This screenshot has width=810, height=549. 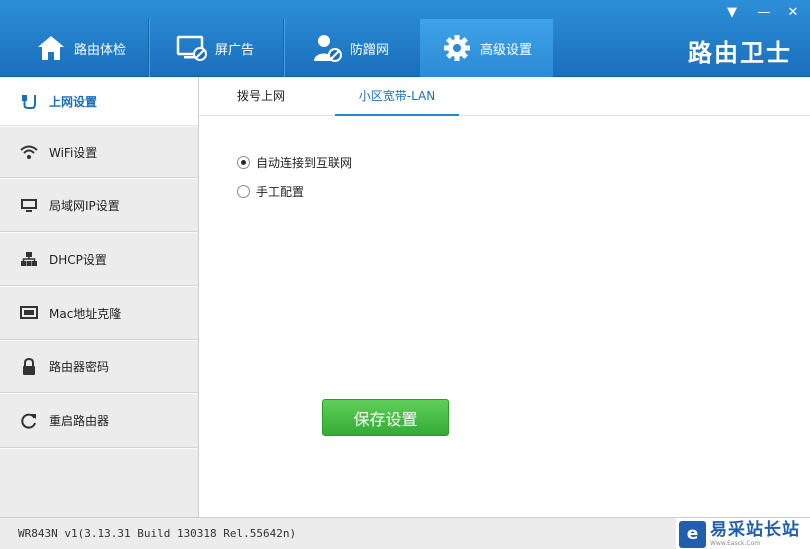 I want to click on sidebar-item-label: 路由器密码, so click(x=79, y=367).